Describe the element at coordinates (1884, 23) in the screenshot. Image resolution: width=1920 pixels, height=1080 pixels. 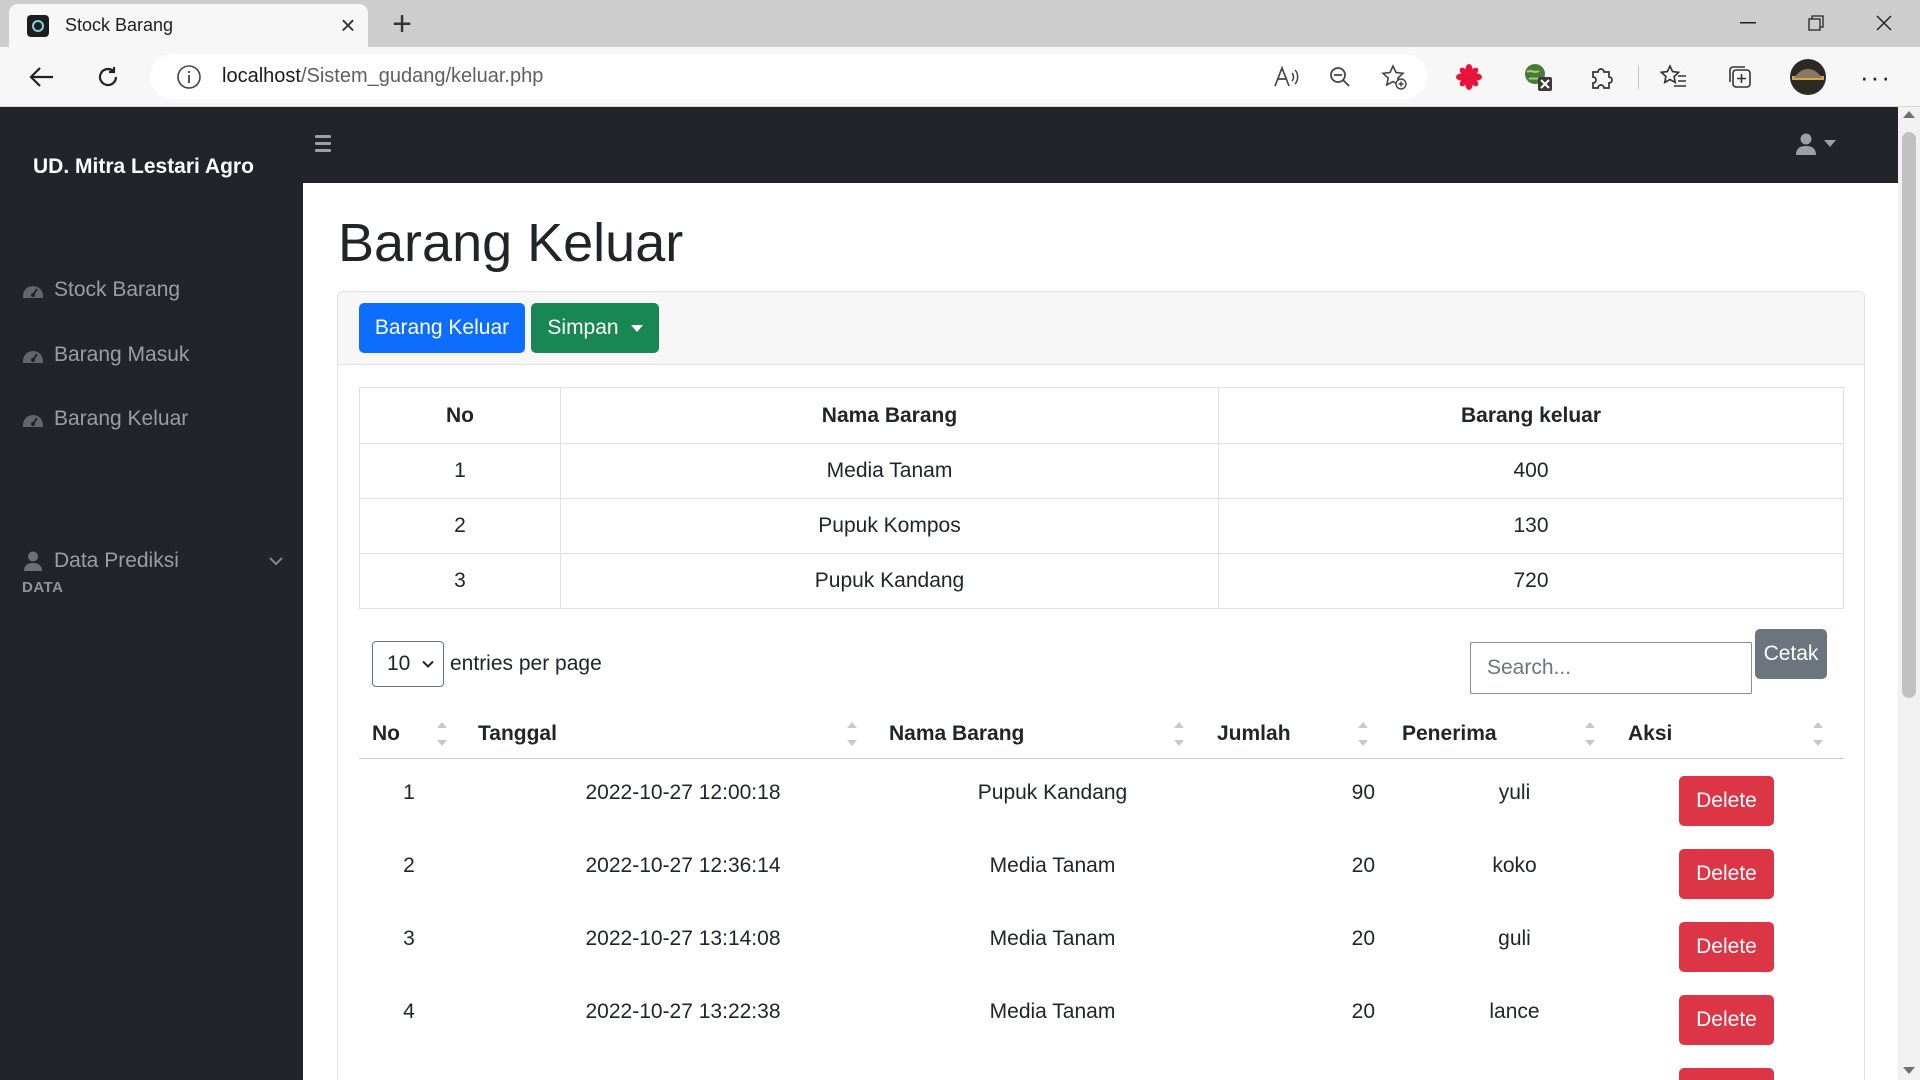
I see `window-close-icon` at that location.